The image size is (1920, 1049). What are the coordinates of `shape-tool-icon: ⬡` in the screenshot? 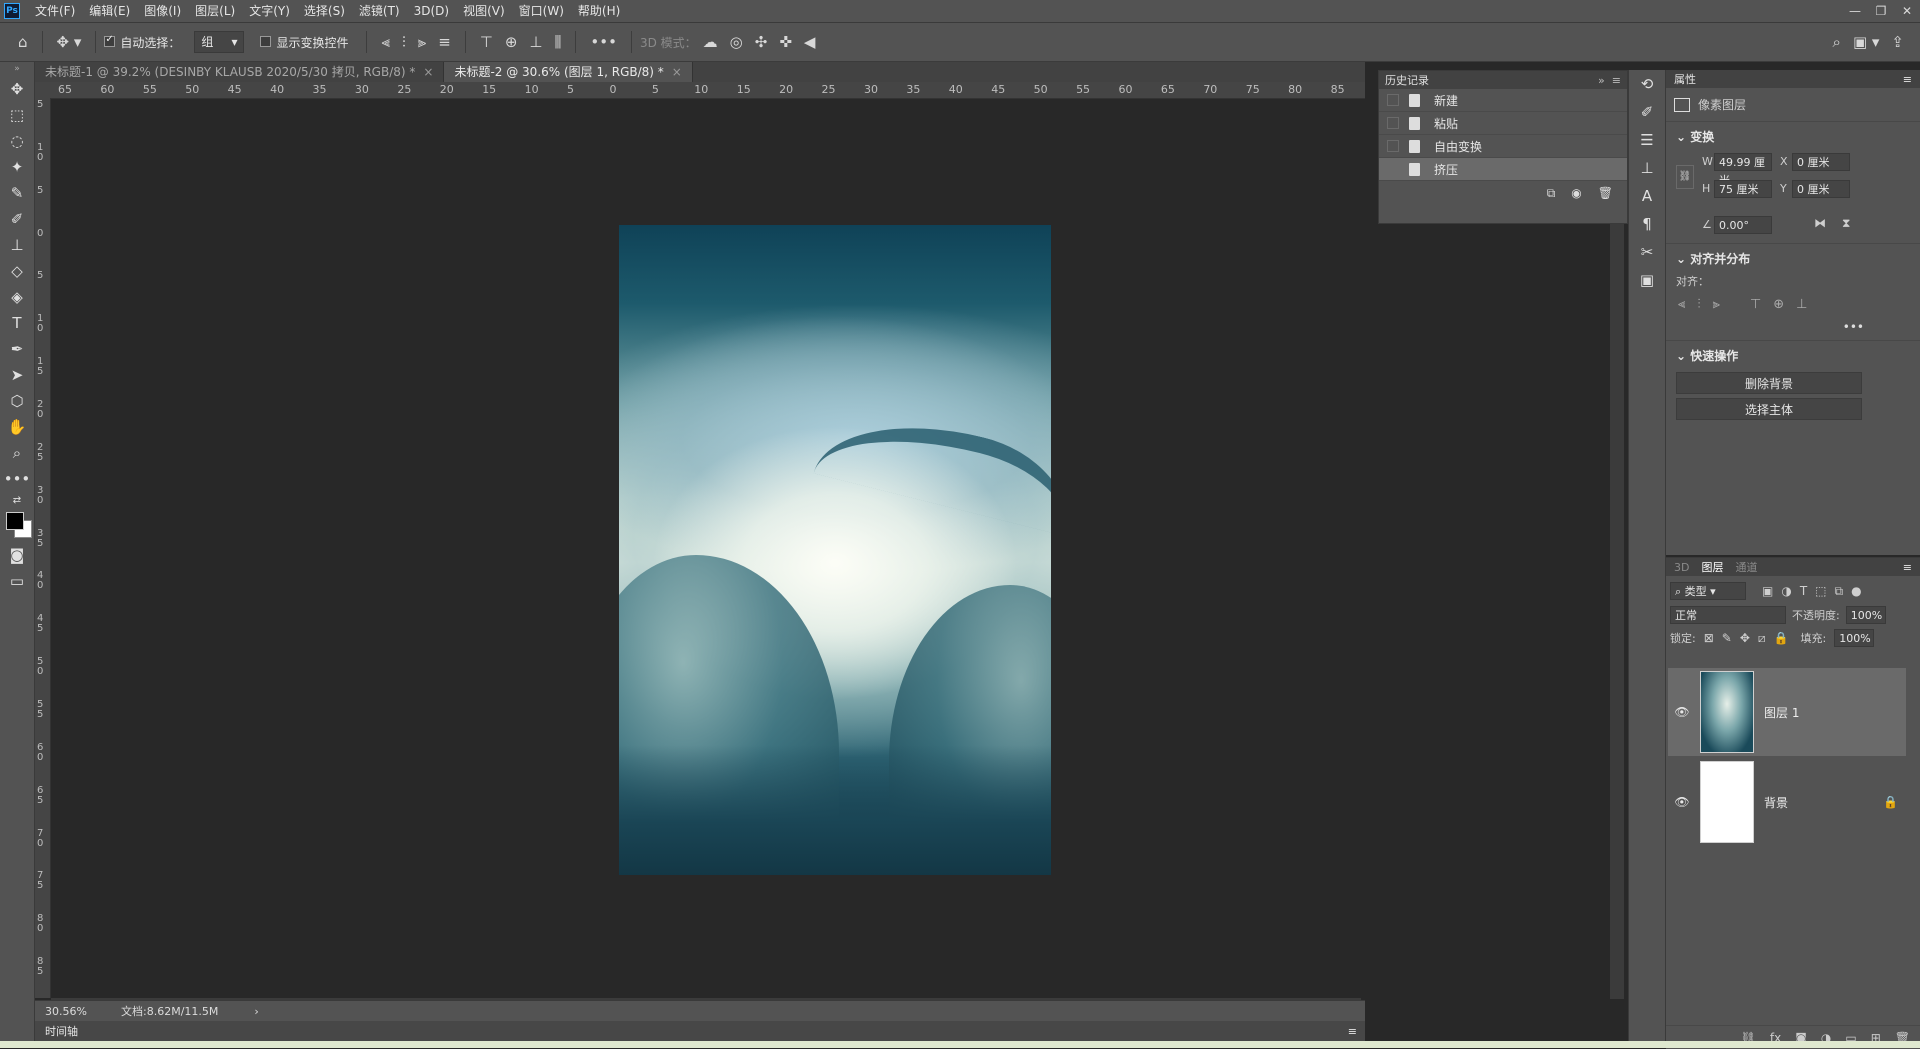 It's located at (17, 401).